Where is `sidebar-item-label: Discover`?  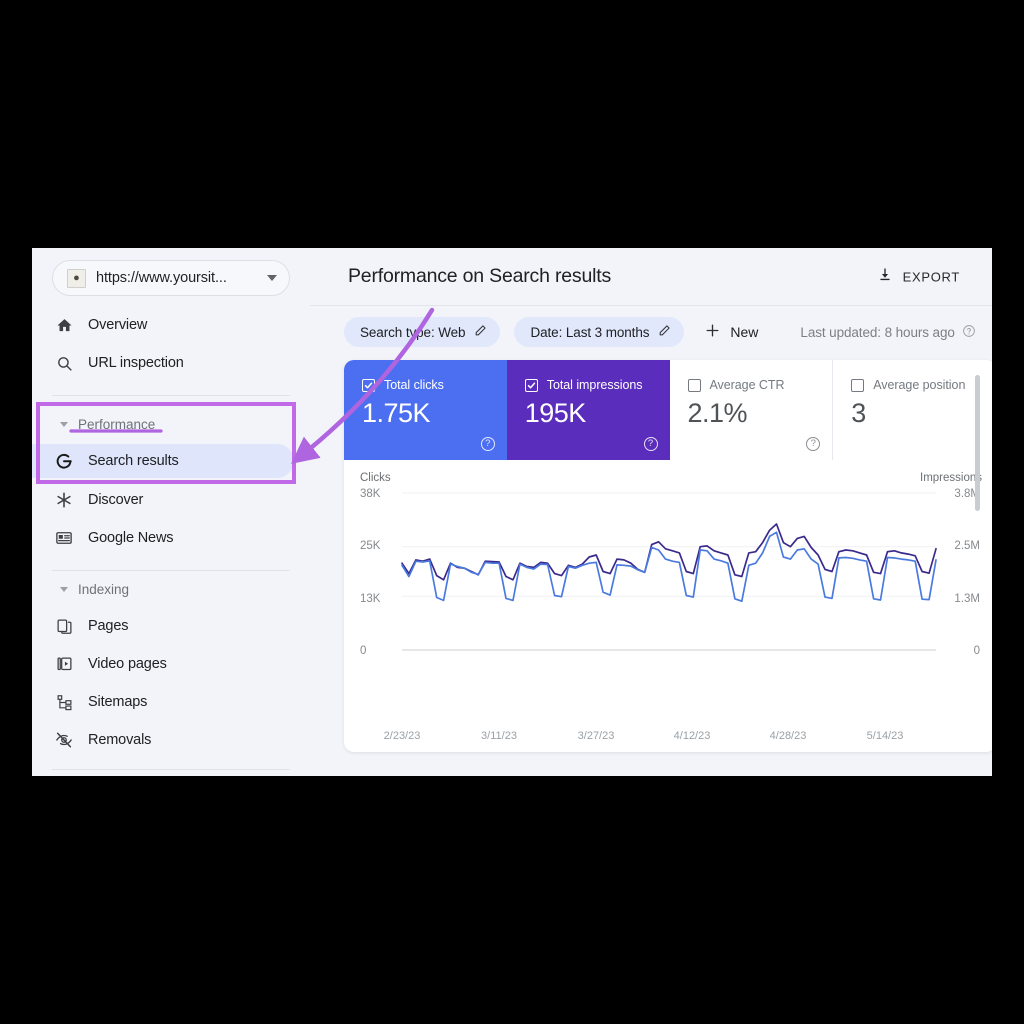 sidebar-item-label: Discover is located at coordinates (116, 500).